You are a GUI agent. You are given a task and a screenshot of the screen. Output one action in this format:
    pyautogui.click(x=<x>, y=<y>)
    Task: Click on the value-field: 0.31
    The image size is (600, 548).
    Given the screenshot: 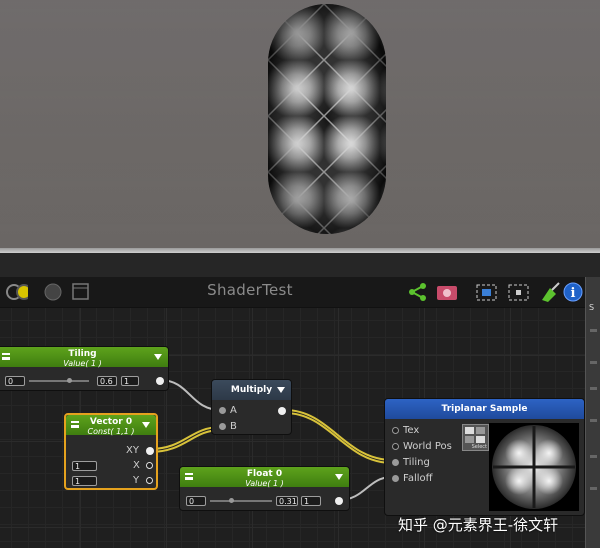 What is the action you would take?
    pyautogui.click(x=287, y=501)
    